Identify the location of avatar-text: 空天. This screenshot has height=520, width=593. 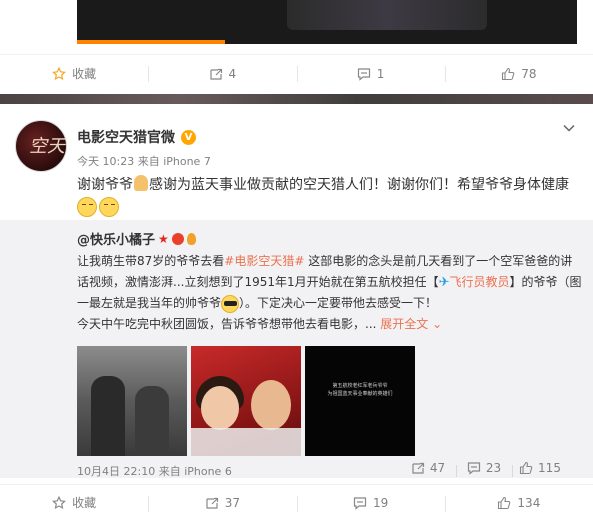
(47, 146).